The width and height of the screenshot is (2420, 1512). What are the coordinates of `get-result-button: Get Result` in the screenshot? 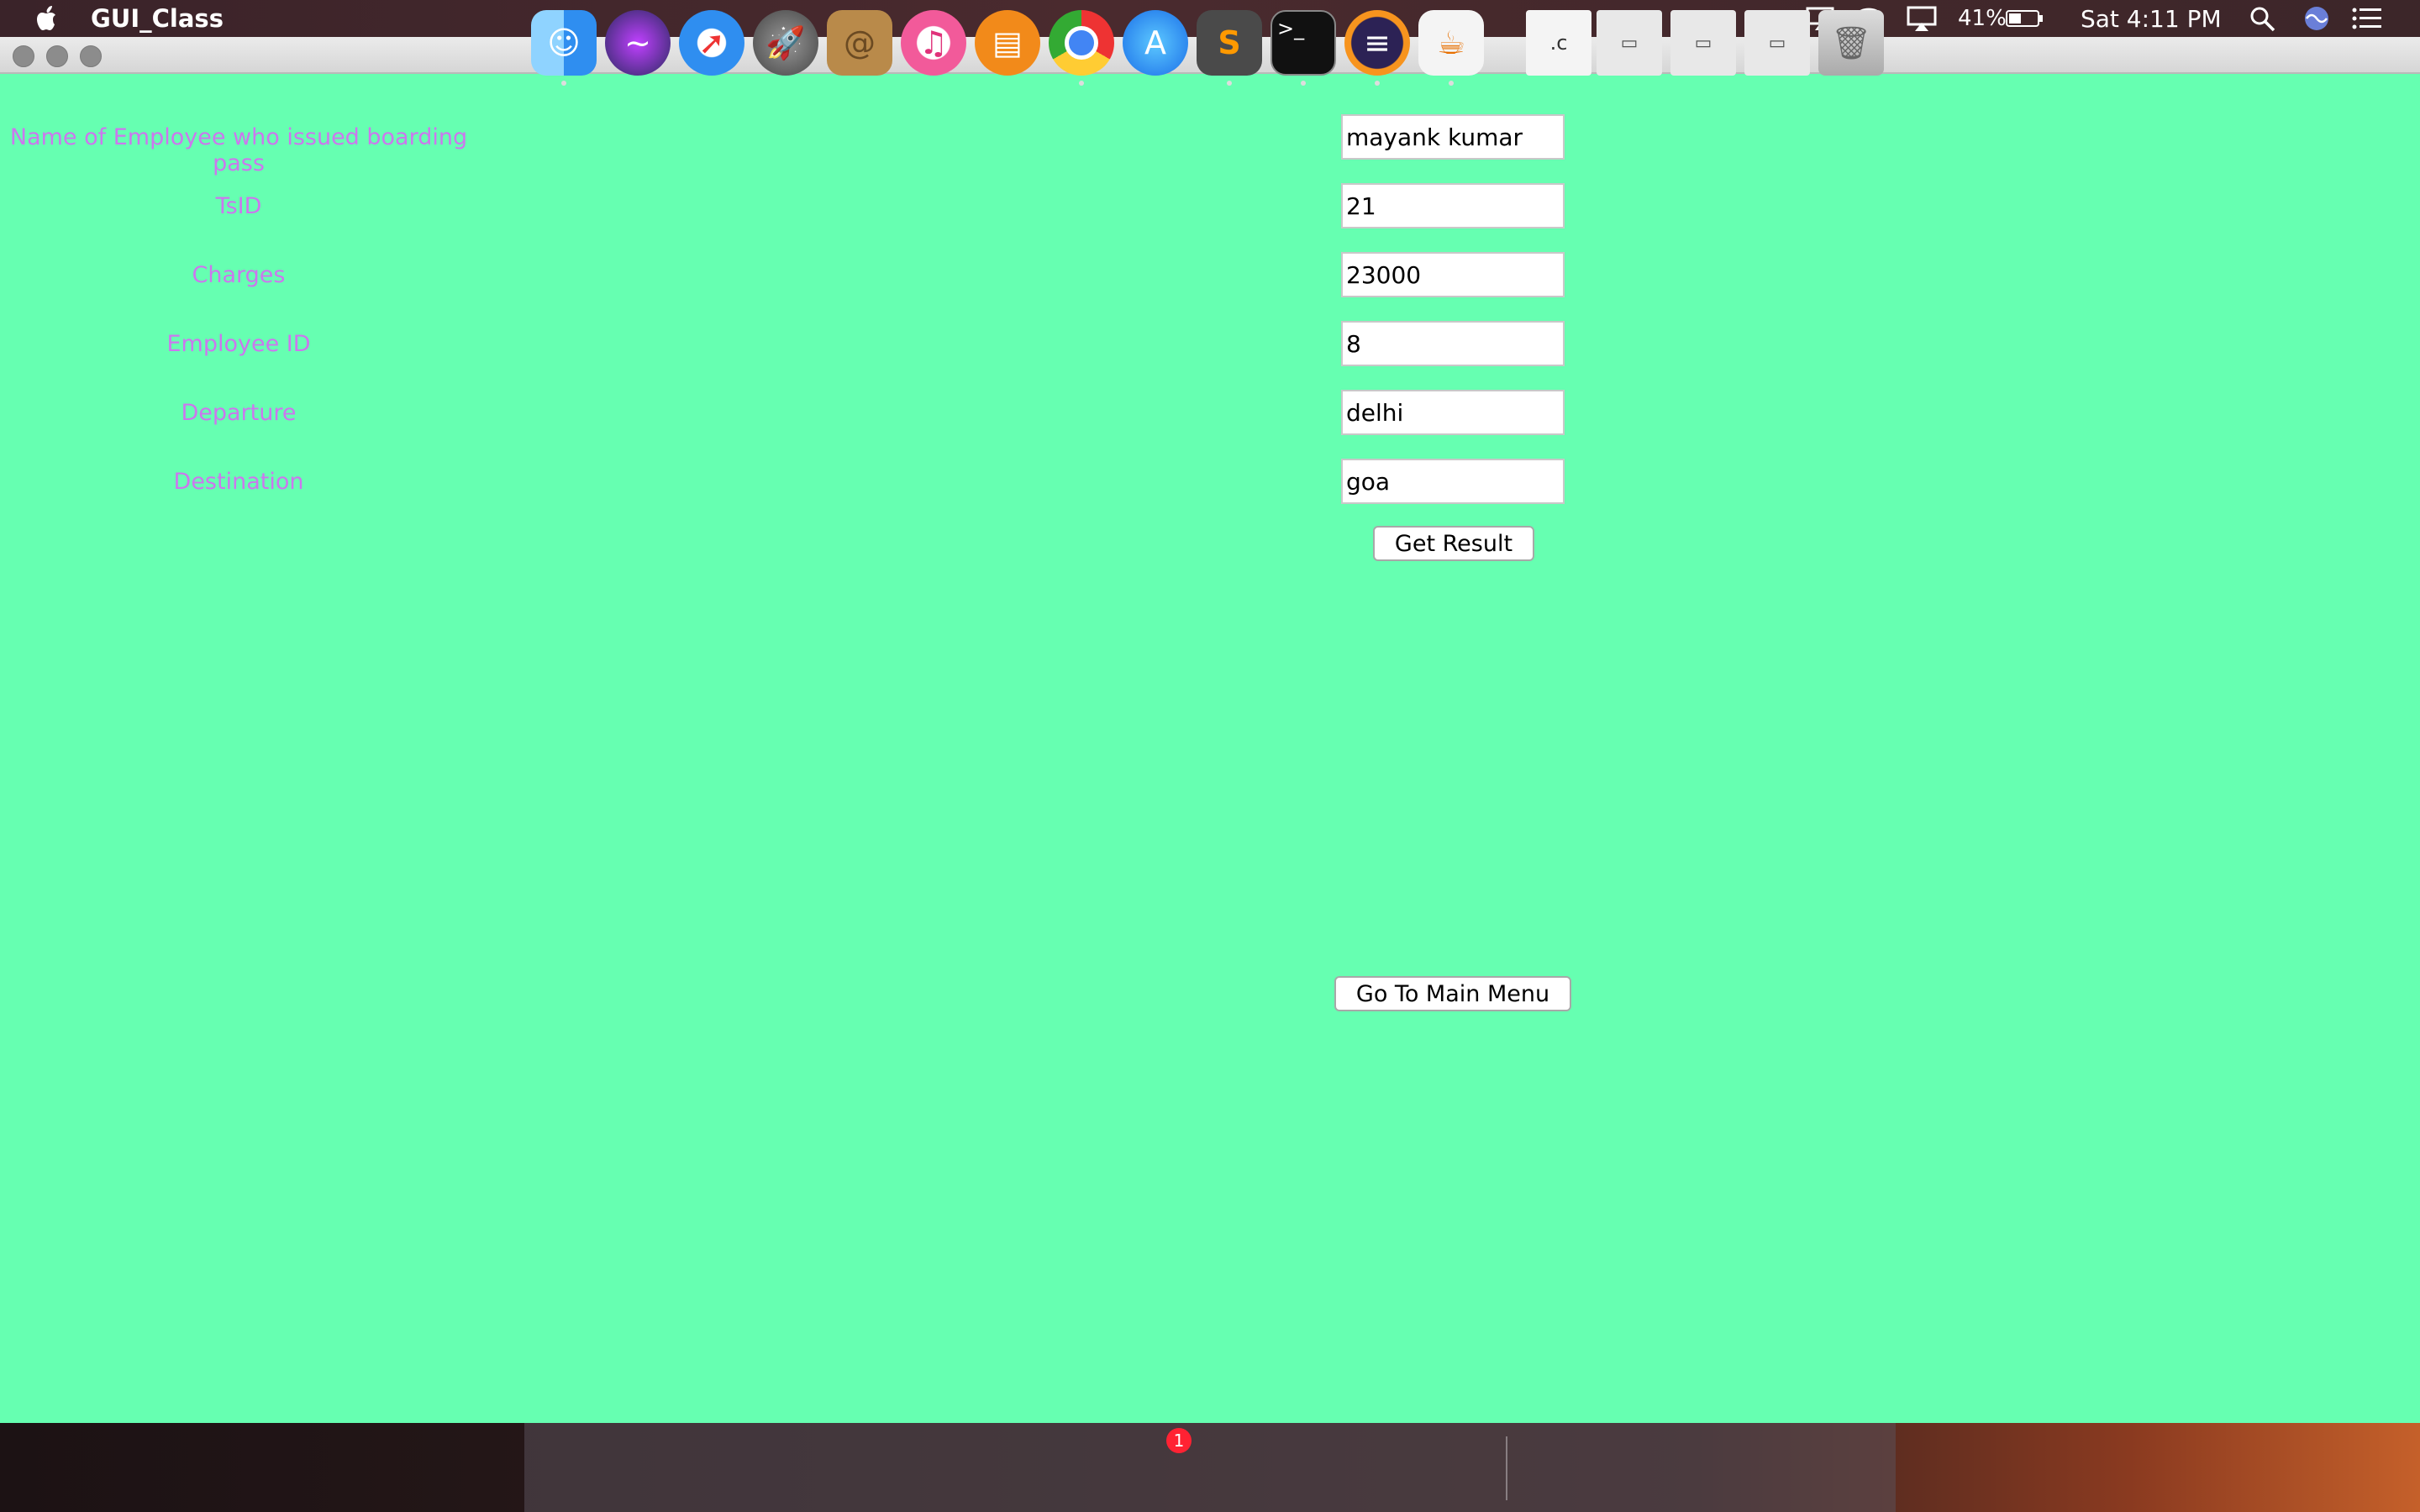 It's located at (1453, 543).